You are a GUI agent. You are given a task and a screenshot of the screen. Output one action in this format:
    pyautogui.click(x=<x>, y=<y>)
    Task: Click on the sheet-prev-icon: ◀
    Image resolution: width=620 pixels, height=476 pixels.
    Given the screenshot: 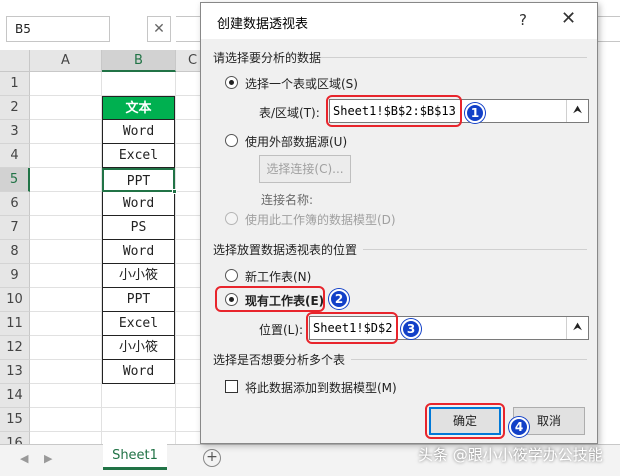 What is the action you would take?
    pyautogui.click(x=24, y=458)
    